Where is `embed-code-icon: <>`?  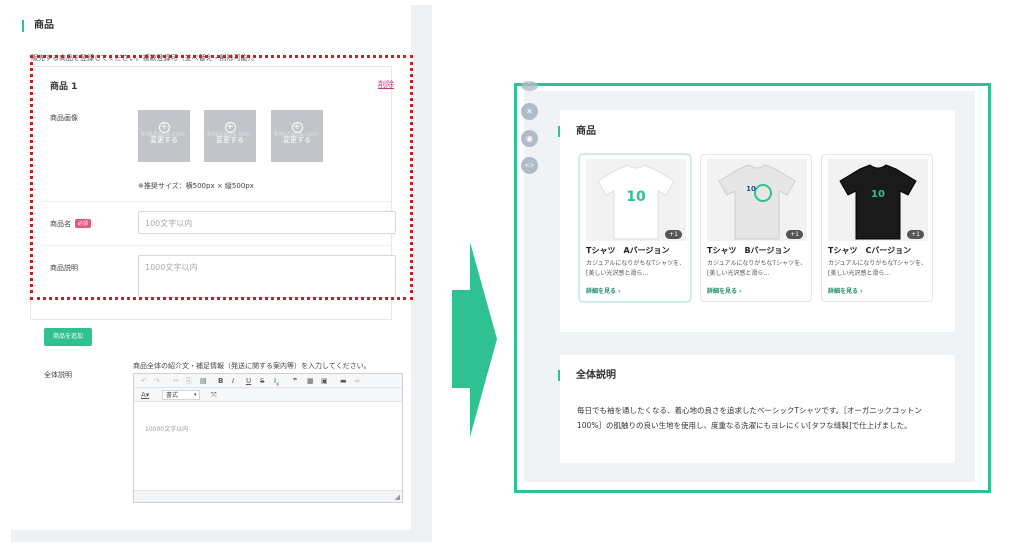
embed-code-icon: <> is located at coordinates (529, 165).